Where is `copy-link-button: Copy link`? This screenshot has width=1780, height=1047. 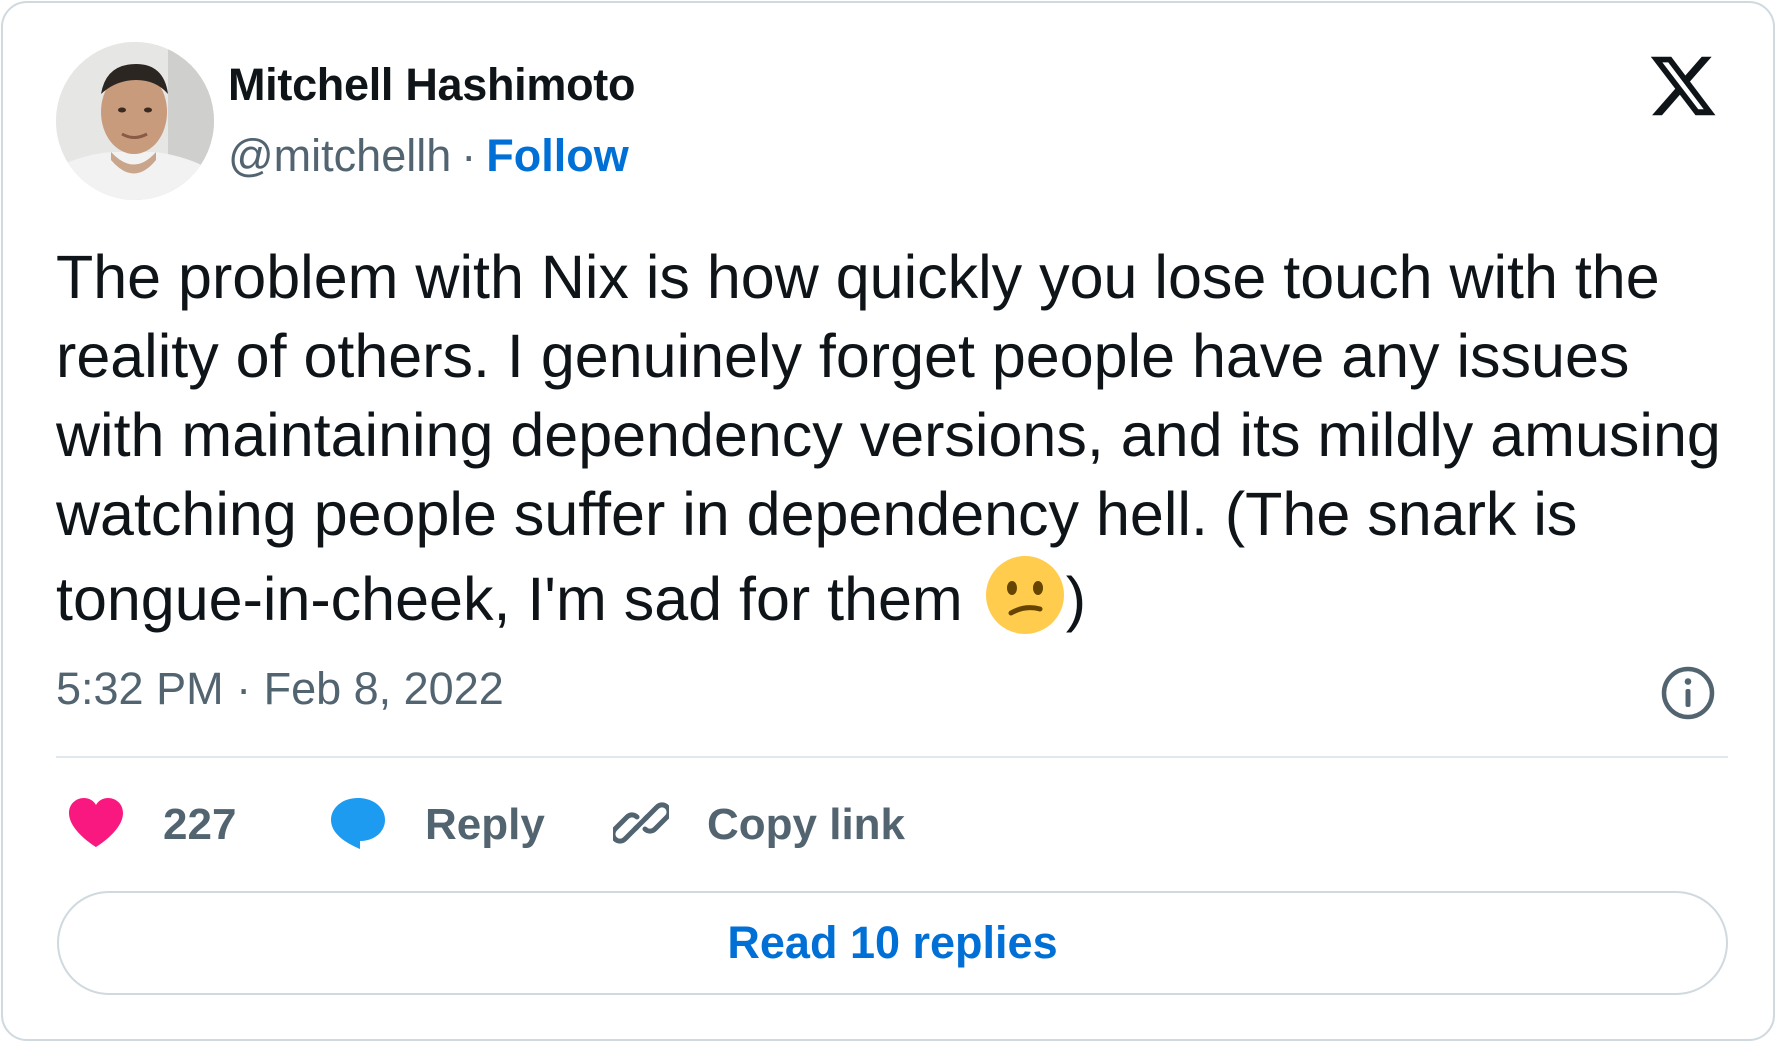
copy-link-button: Copy link is located at coordinates (758, 825).